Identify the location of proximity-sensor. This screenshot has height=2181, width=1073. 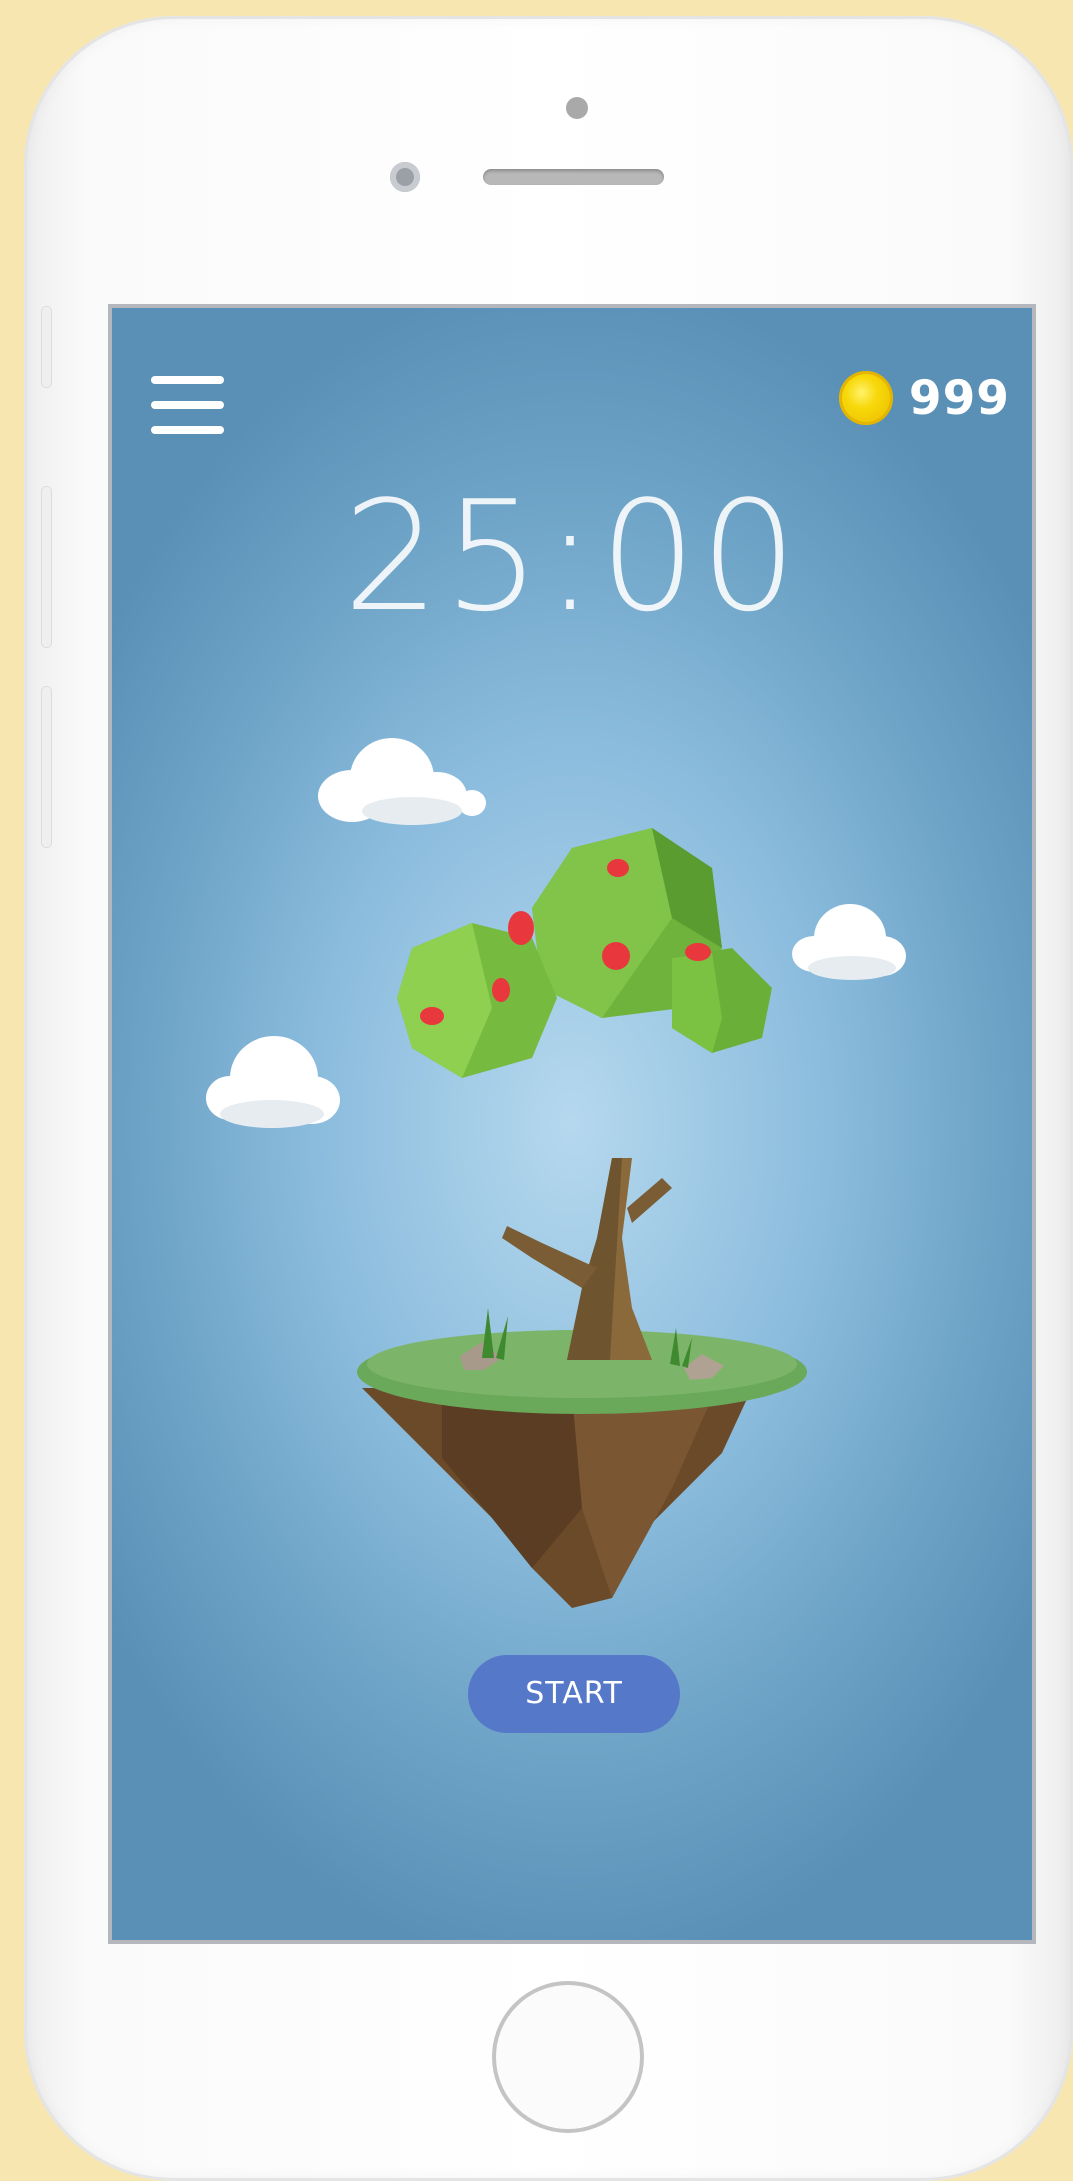
(577, 108).